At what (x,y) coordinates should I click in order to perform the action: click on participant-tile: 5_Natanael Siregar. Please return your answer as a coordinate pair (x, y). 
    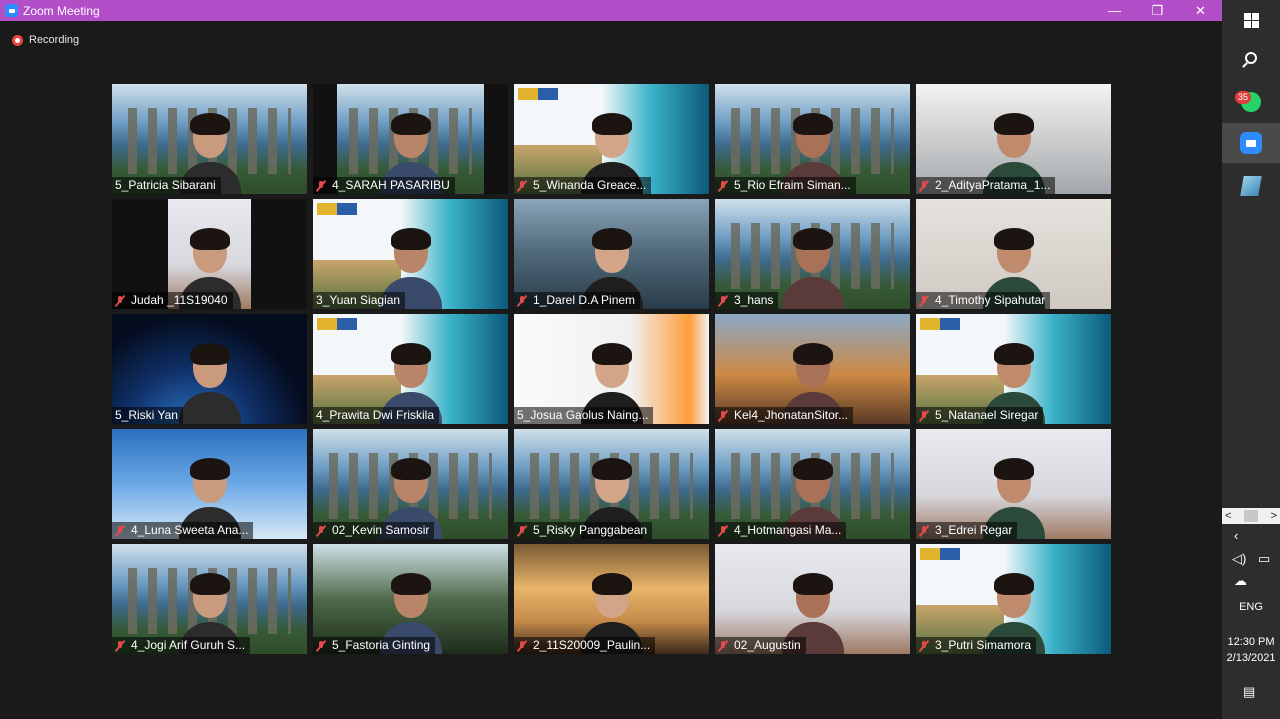
    Looking at the image, I should click on (1013, 369).